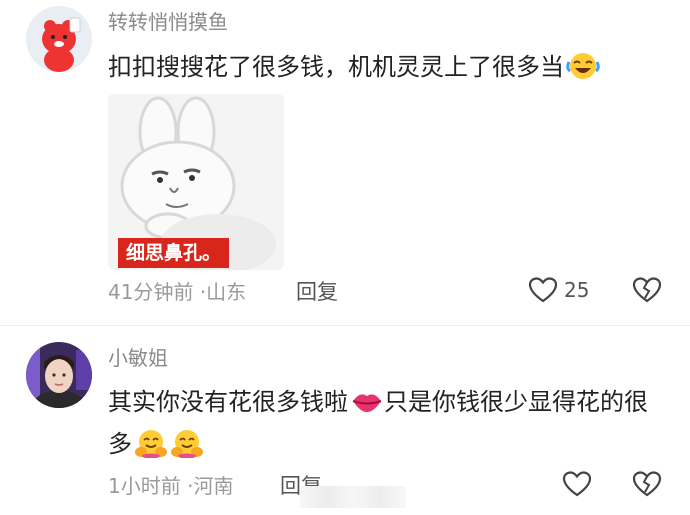  I want to click on laughing-crying-emoji-icon, so click(583, 66).